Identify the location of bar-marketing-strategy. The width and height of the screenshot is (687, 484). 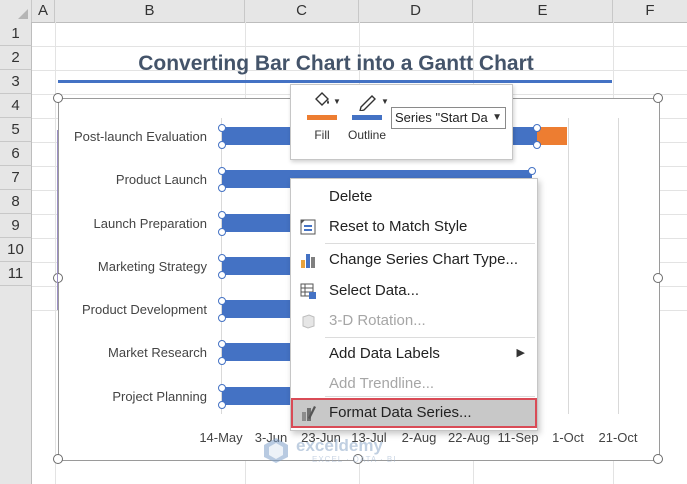
(257, 266).